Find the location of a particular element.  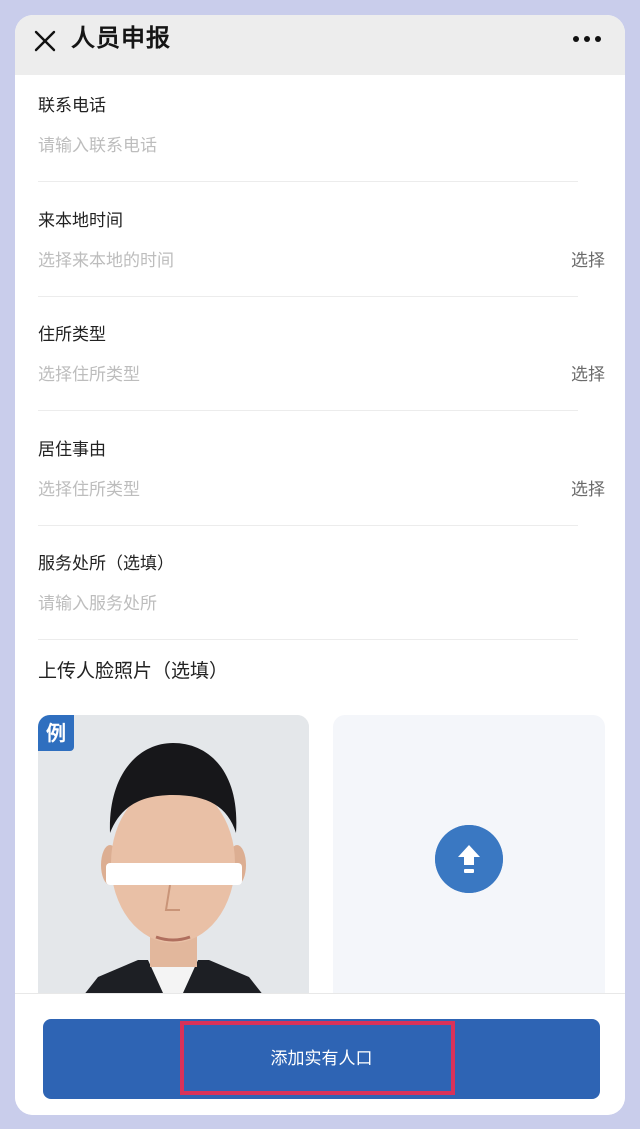

upload-arrow-icon is located at coordinates (469, 859).